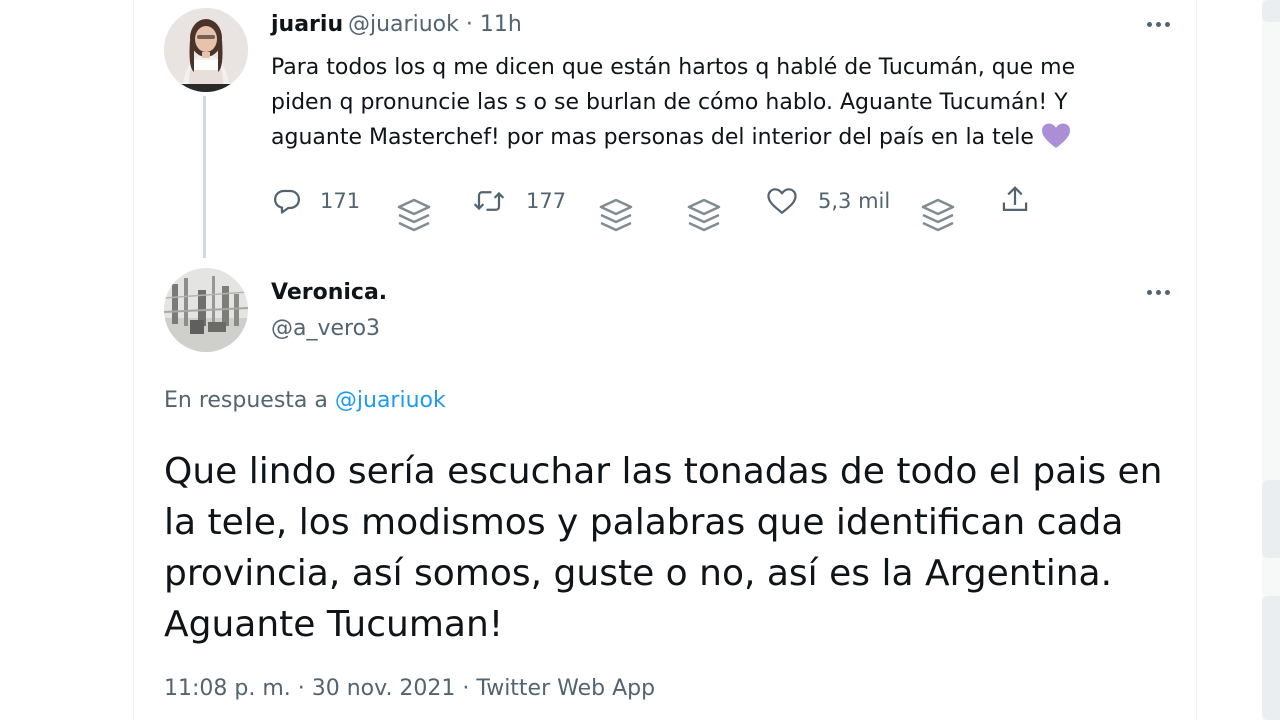 Image resolution: width=1280 pixels, height=720 pixels. I want to click on tweet2-handle: @a_vero3, so click(325, 328).